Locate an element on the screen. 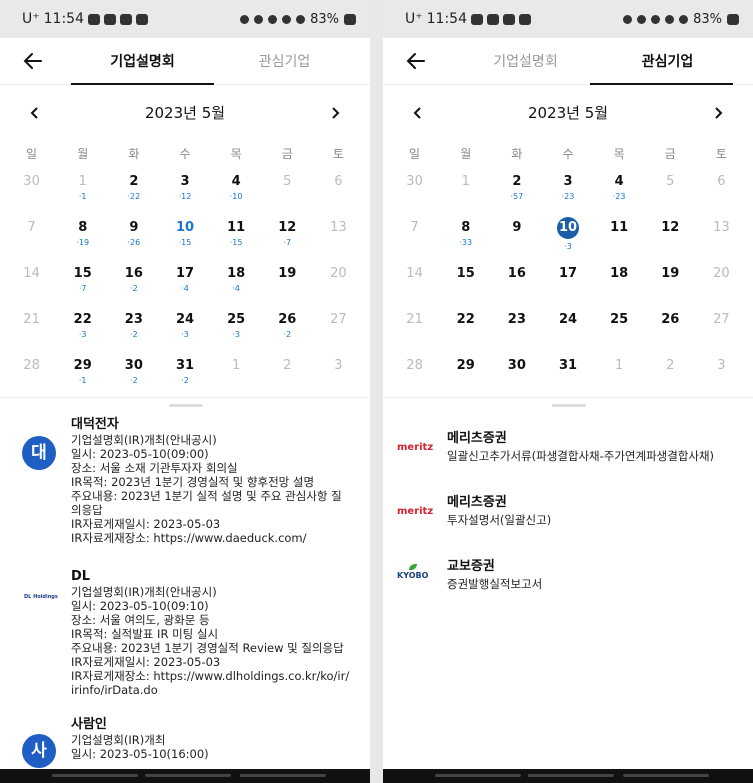 This screenshot has width=753, height=783. day-cell: 18·4 is located at coordinates (236, 281).